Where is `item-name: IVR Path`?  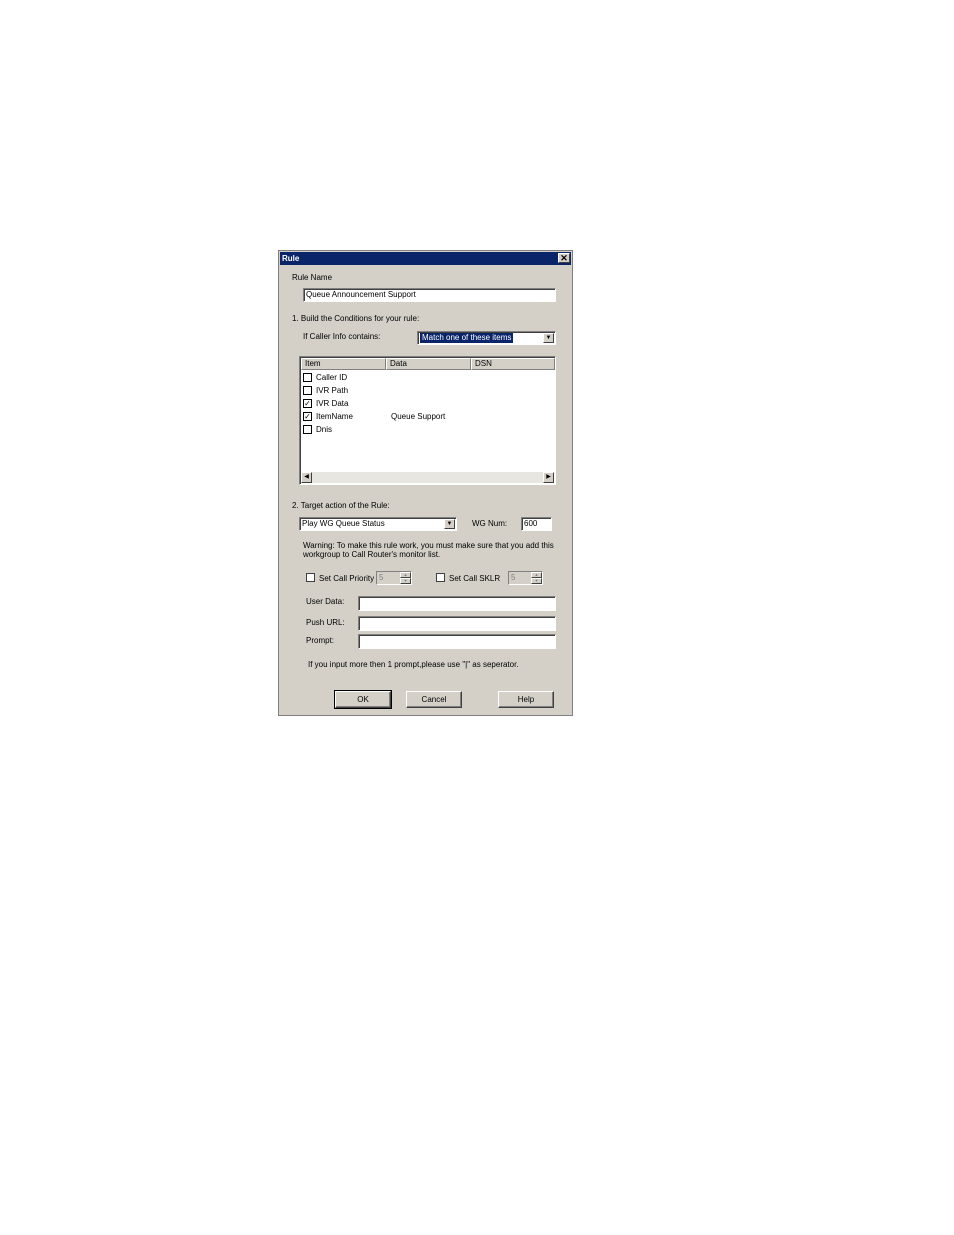
item-name: IVR Path is located at coordinates (332, 390).